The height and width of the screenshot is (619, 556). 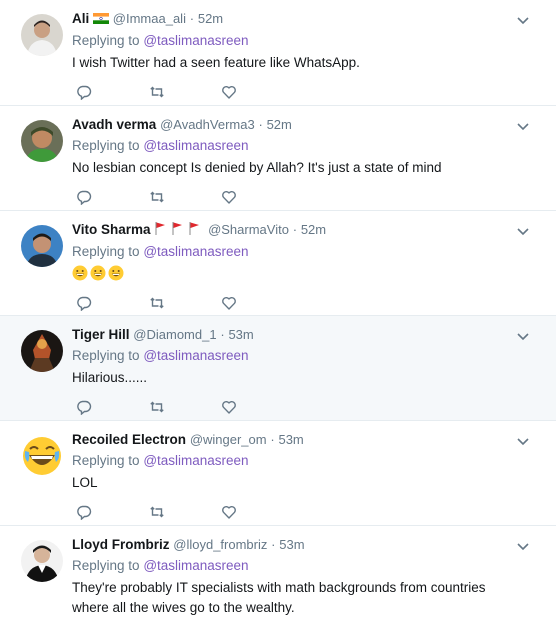 What do you see at coordinates (111, 229) in the screenshot?
I see `display-name: Vito Sharma` at bounding box center [111, 229].